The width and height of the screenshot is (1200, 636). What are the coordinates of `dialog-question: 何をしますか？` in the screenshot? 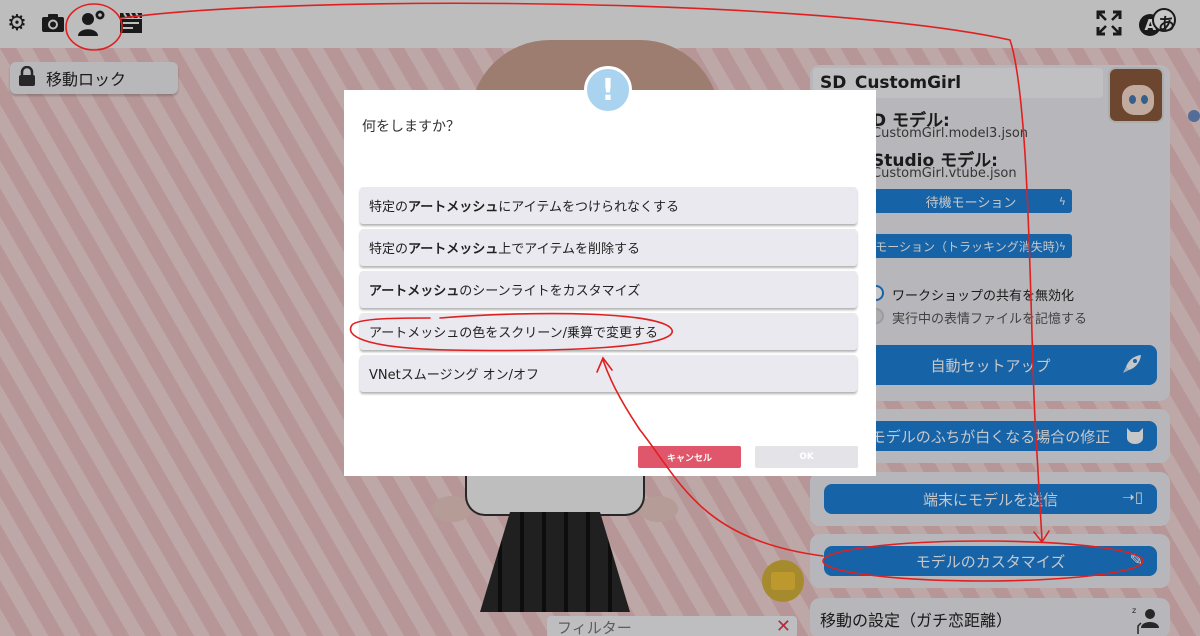 It's located at (411, 127).